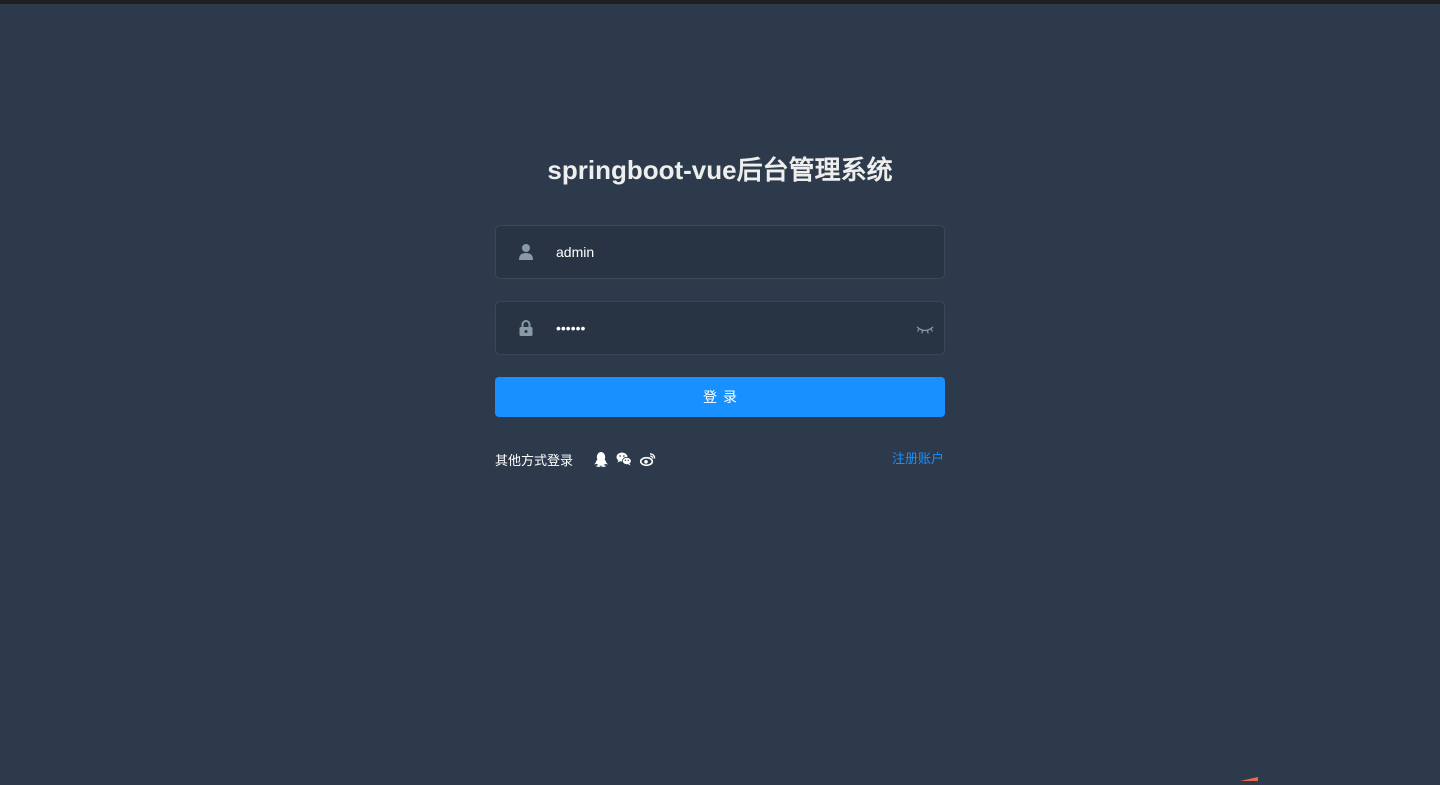 The image size is (1440, 785). I want to click on user-icon, so click(526, 252).